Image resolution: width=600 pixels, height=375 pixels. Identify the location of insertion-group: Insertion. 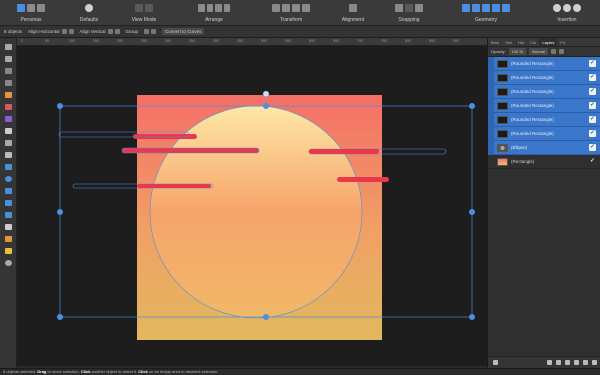
(567, 13).